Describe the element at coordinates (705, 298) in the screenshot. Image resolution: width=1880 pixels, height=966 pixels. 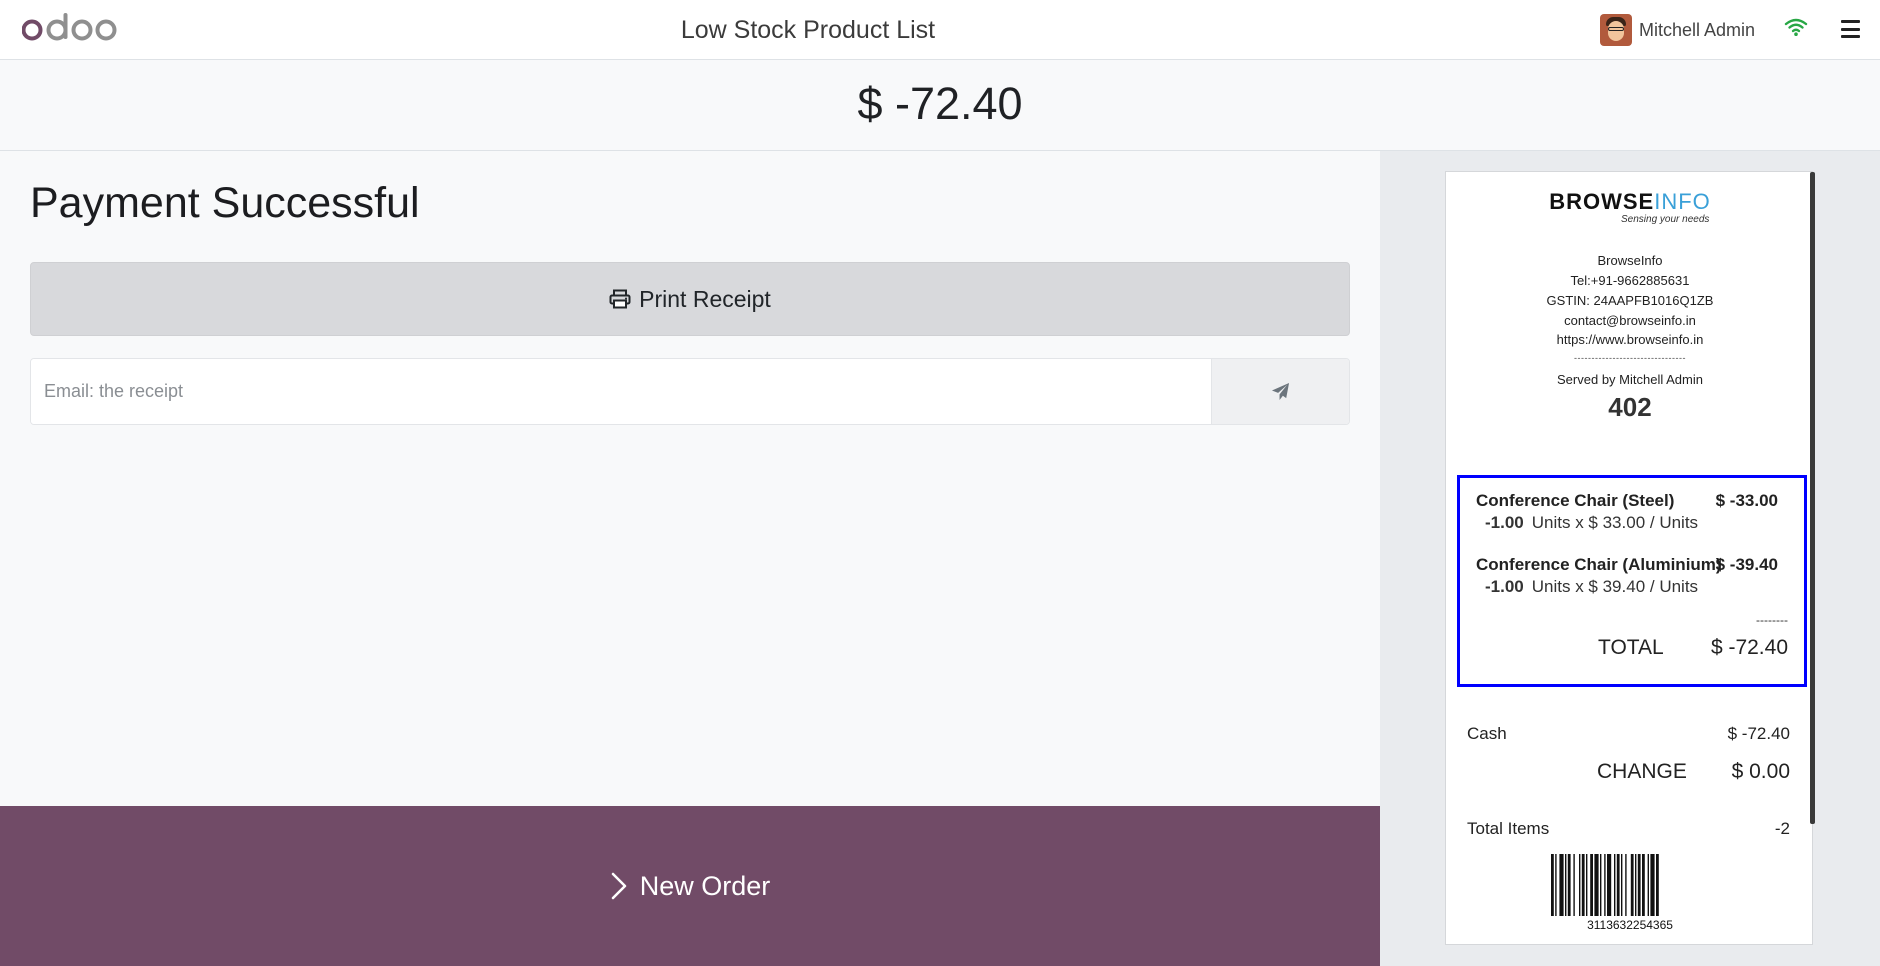
I see `print-receipt-label: Print Receipt` at that location.